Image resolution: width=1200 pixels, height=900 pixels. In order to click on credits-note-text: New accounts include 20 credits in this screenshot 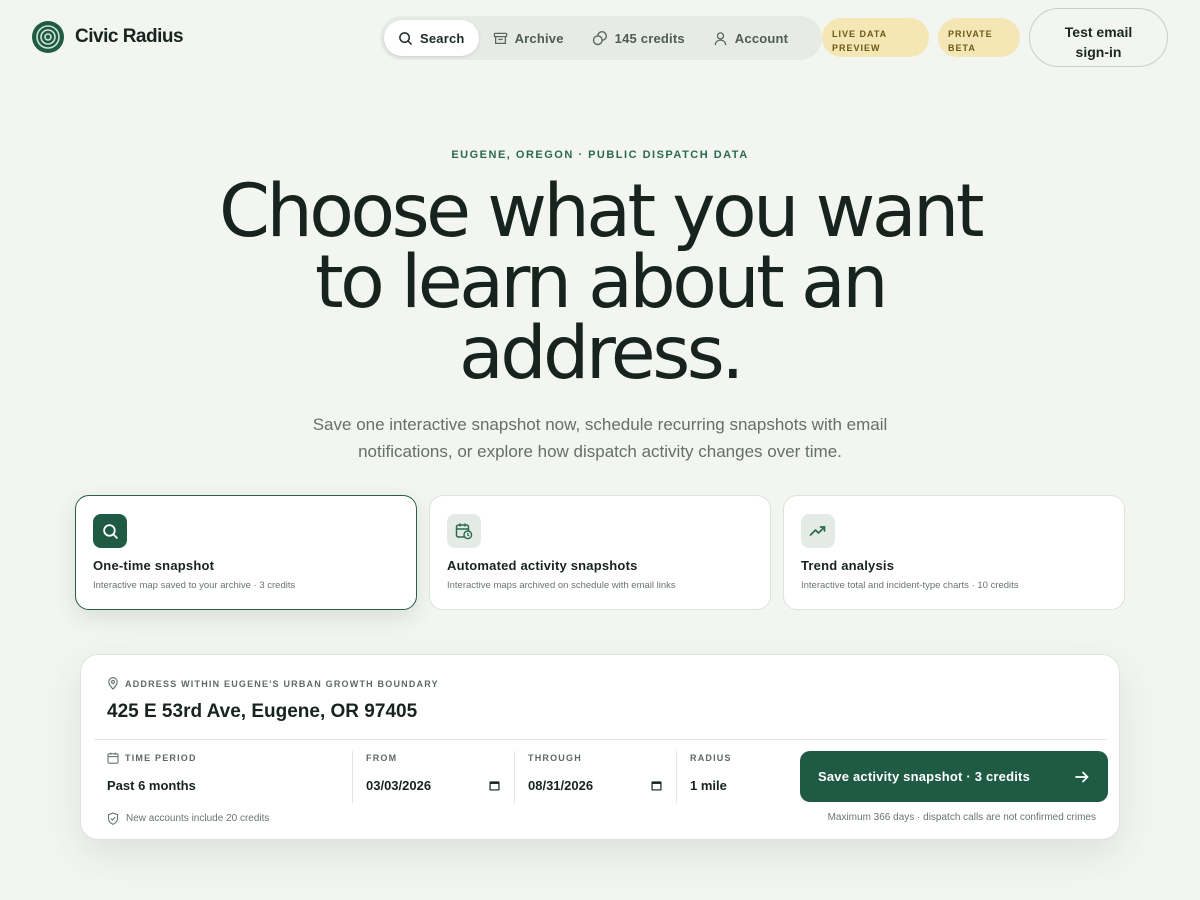, I will do `click(198, 818)`.